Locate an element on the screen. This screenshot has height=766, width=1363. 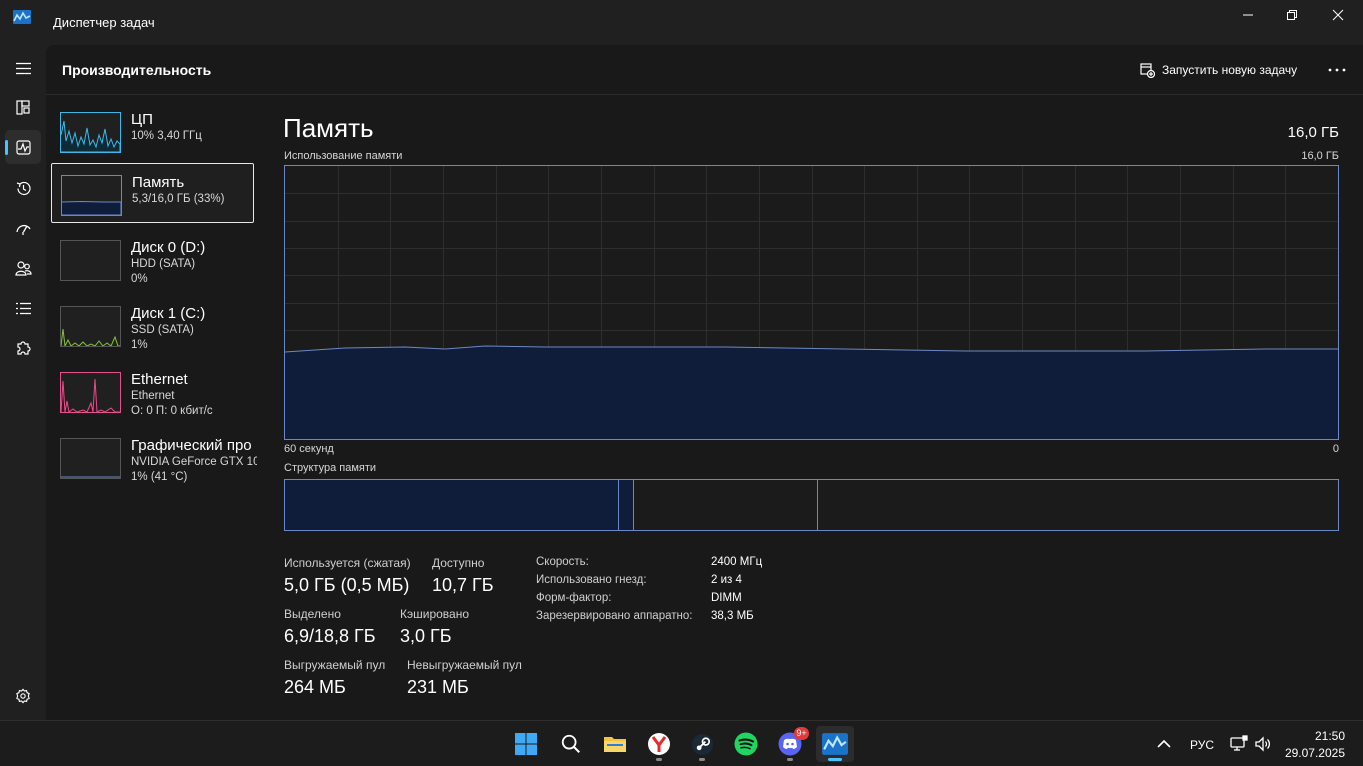
nav-startup-button is located at coordinates (23, 228).